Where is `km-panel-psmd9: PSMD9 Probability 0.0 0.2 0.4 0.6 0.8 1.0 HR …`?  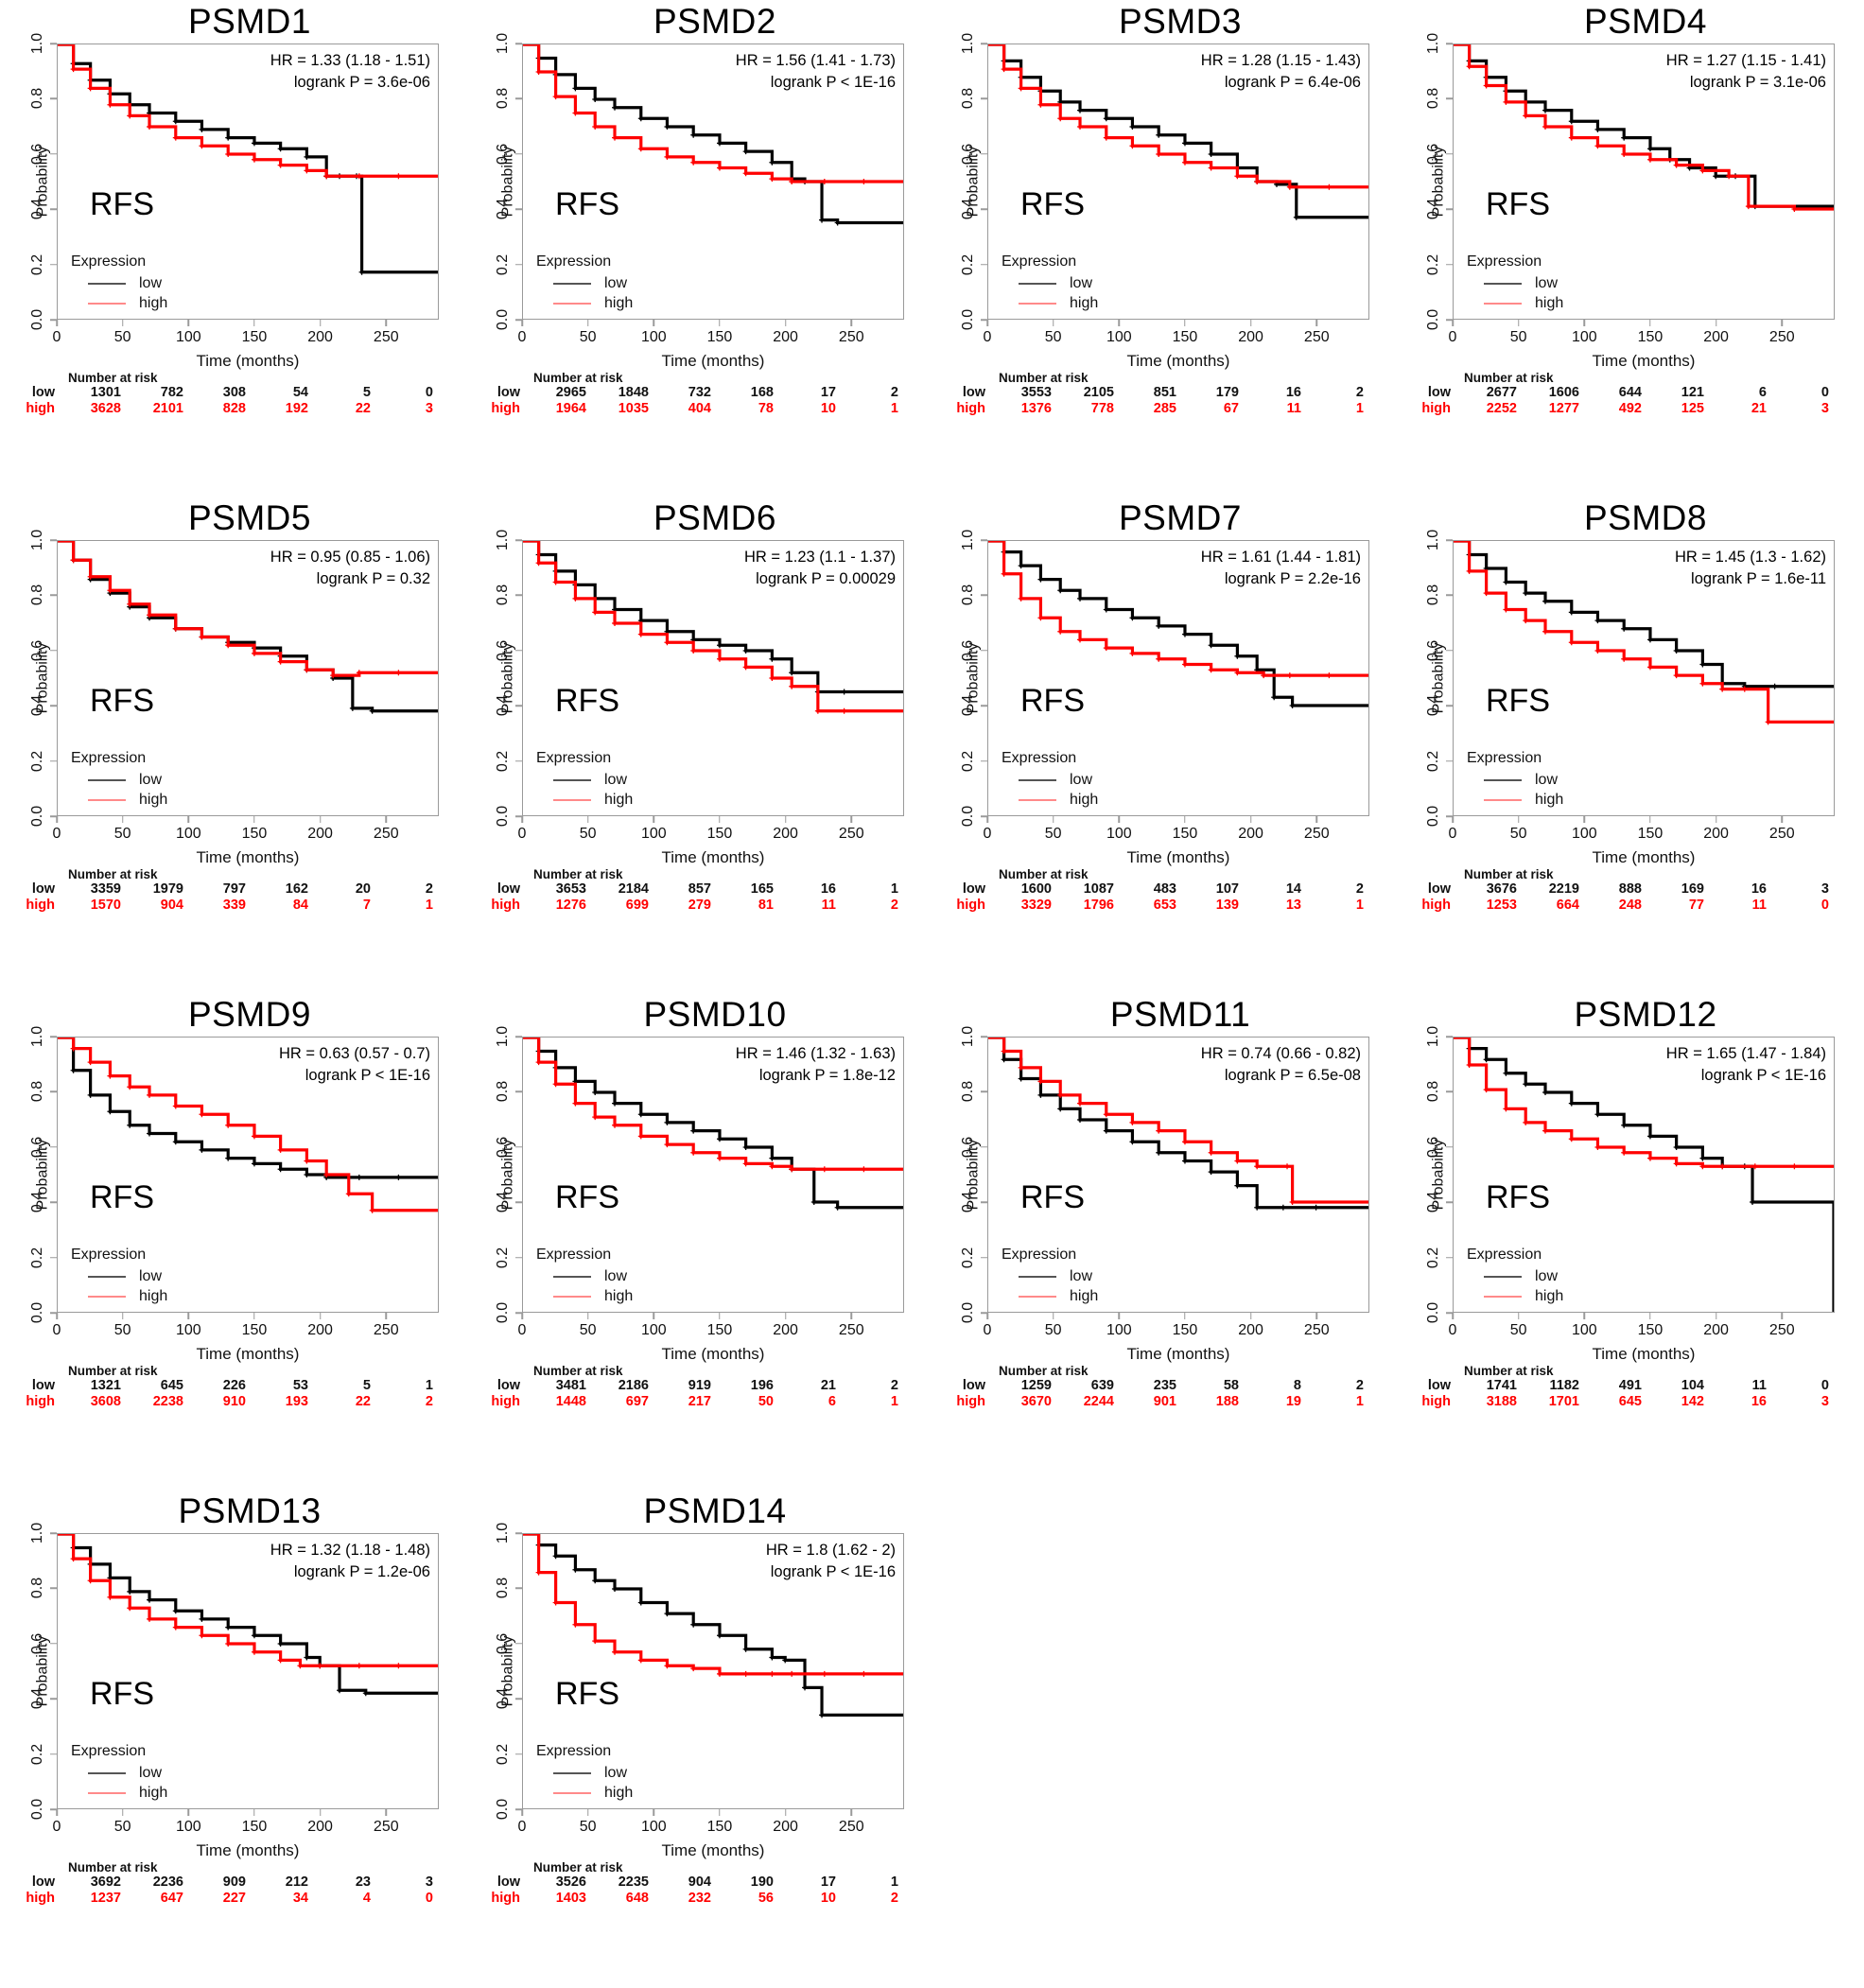 km-panel-psmd9: PSMD9 Probability 0.0 0.2 0.4 0.6 0.8 1.0 HR … is located at coordinates (232, 1241).